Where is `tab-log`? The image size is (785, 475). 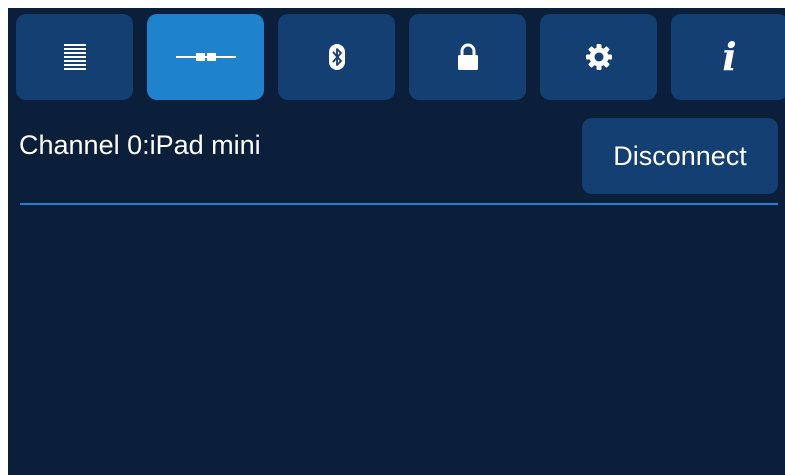 tab-log is located at coordinates (74, 57).